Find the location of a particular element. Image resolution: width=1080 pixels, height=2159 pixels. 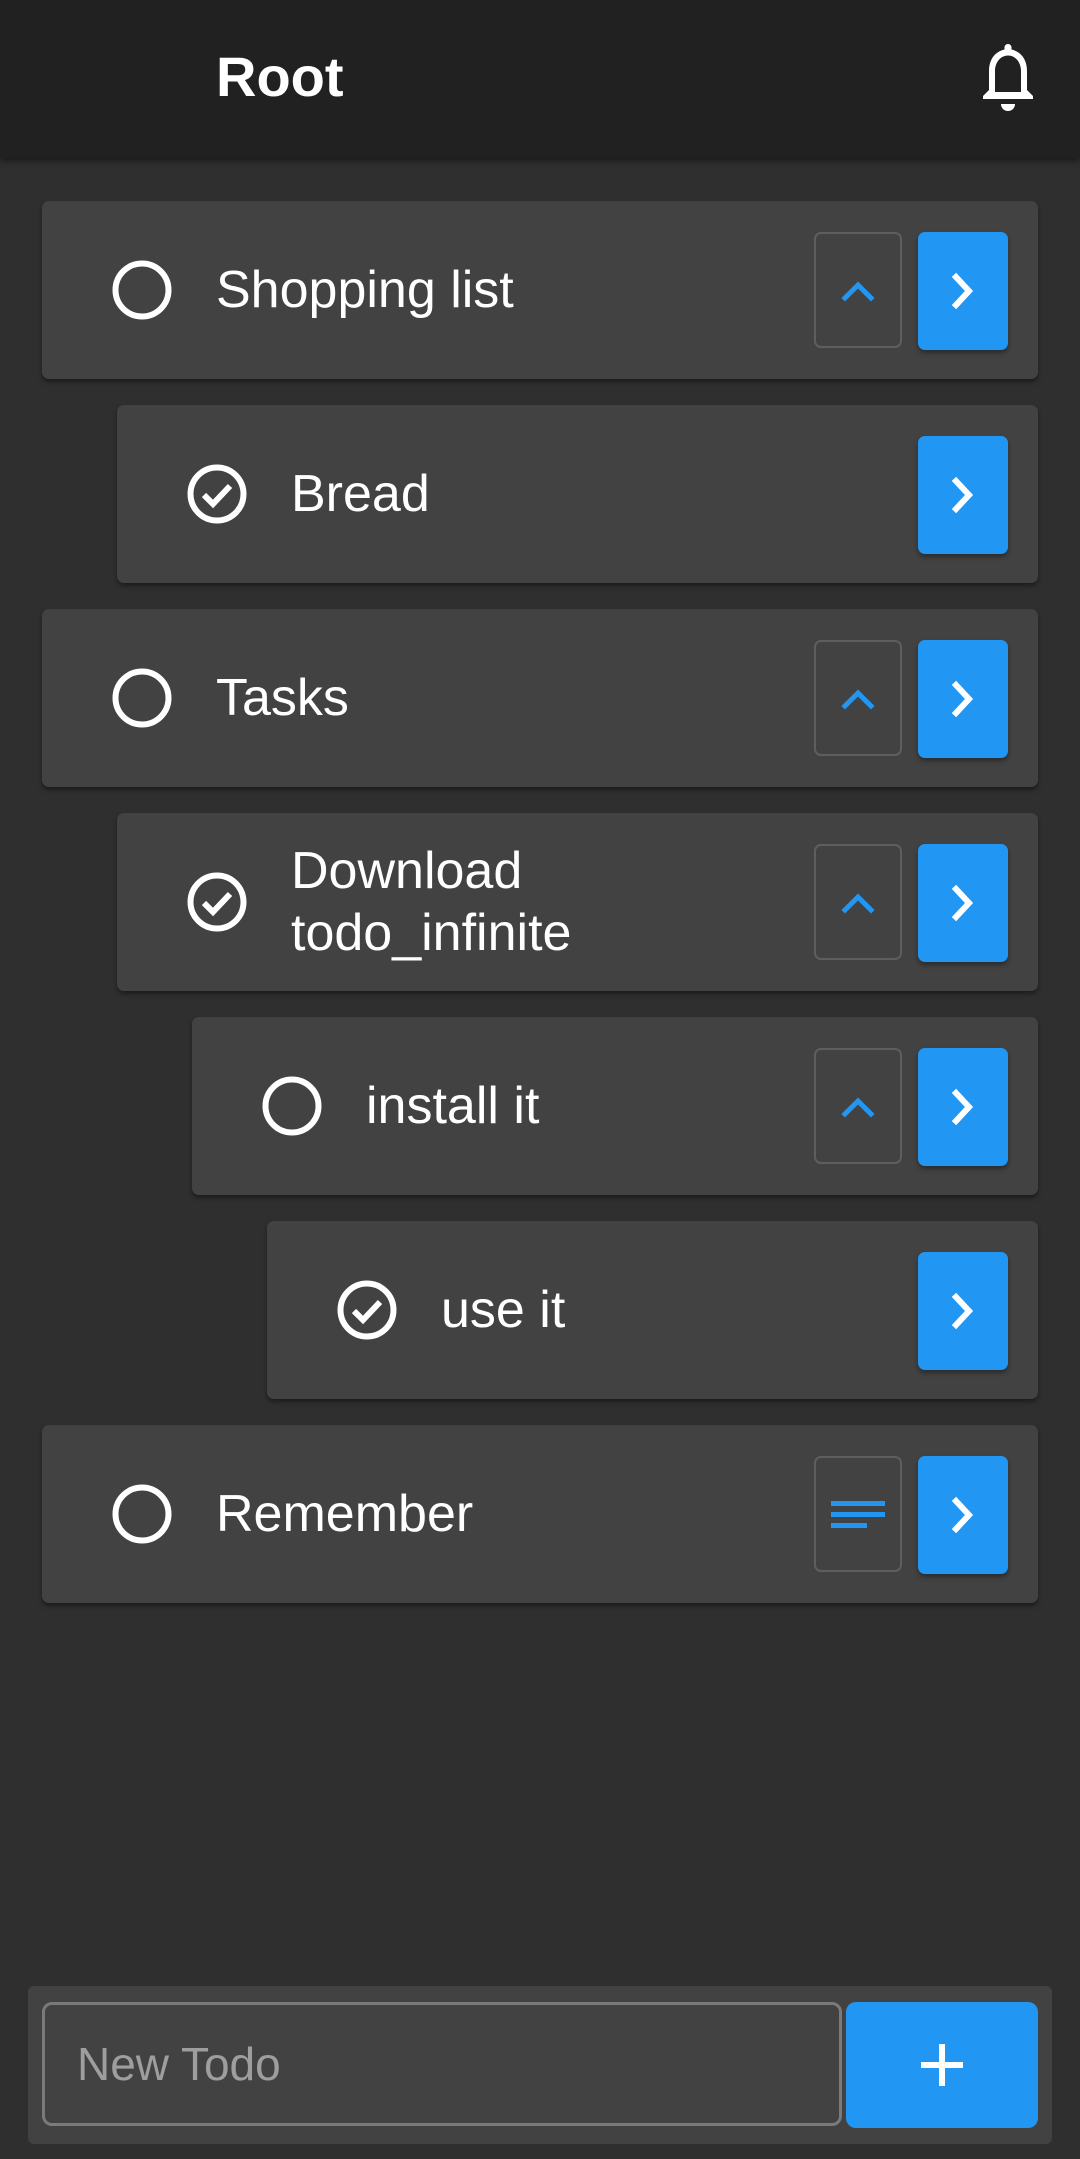

page-title: Root is located at coordinates (280, 76).